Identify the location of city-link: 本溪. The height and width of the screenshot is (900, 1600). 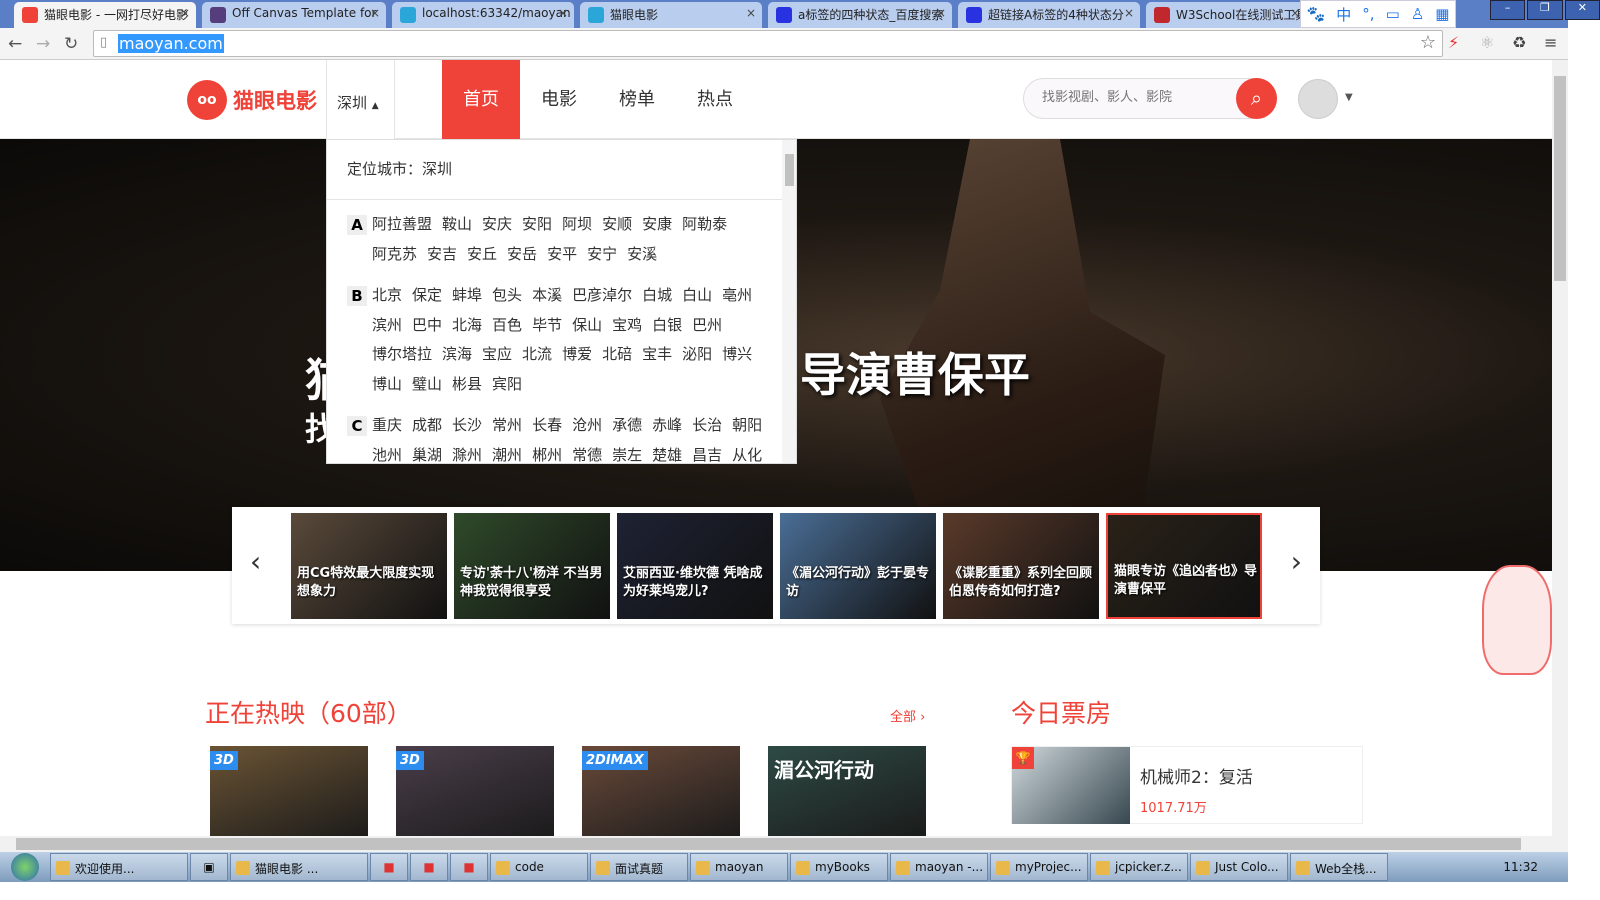
(547, 296).